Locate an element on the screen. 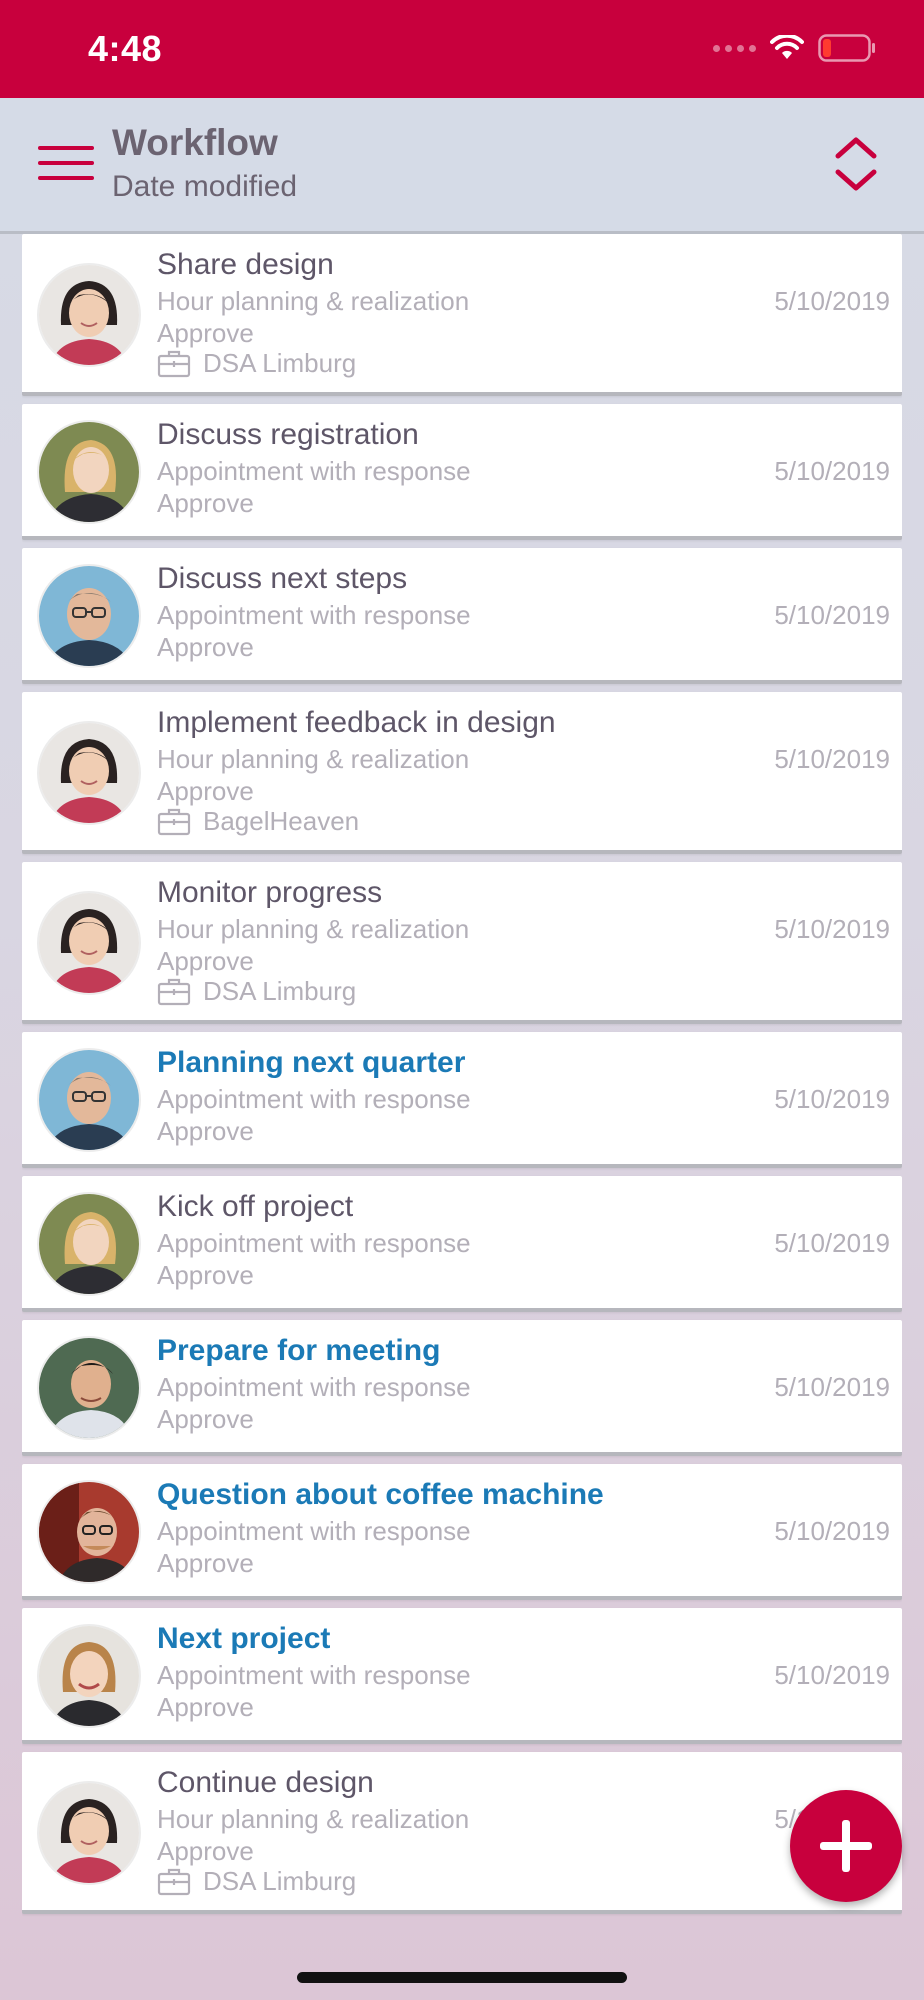 The image size is (924, 2000). item-title: Monitor progress is located at coordinates (270, 892).